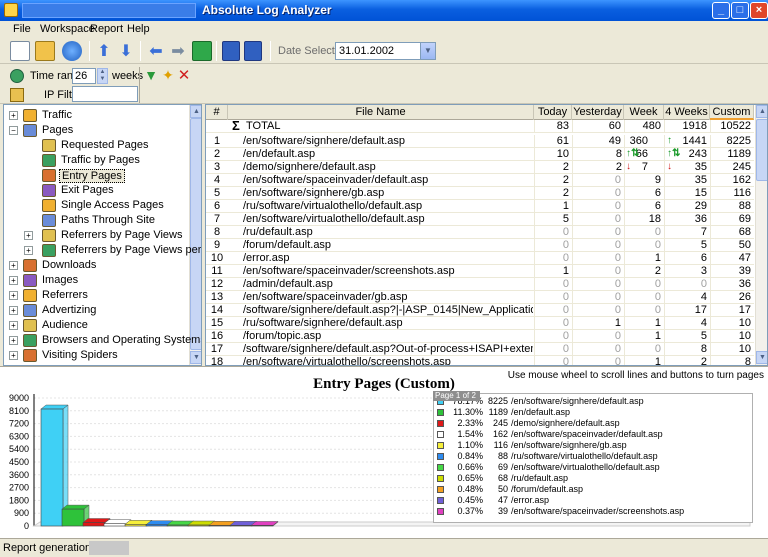 The height and width of the screenshot is (557, 768). Describe the element at coordinates (96, 175) in the screenshot. I see `tree-item-entry-pages: Entry Pages` at that location.